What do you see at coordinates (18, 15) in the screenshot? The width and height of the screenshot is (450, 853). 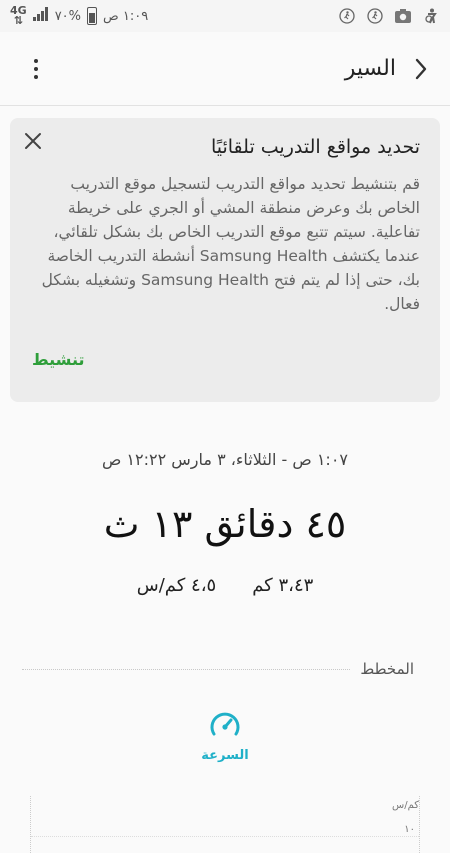 I see `network-type: 4G ⇅` at bounding box center [18, 15].